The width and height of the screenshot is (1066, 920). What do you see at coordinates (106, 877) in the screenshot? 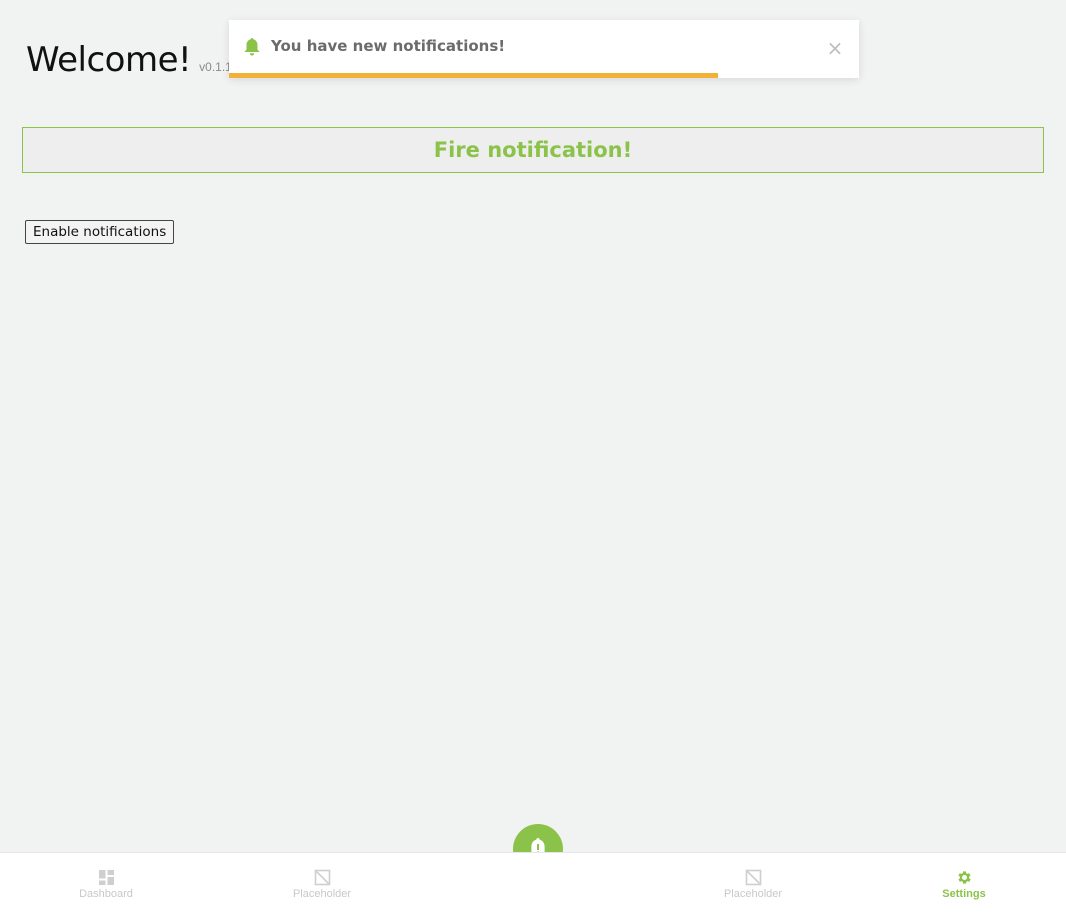
I see `dashboard-icon` at bounding box center [106, 877].